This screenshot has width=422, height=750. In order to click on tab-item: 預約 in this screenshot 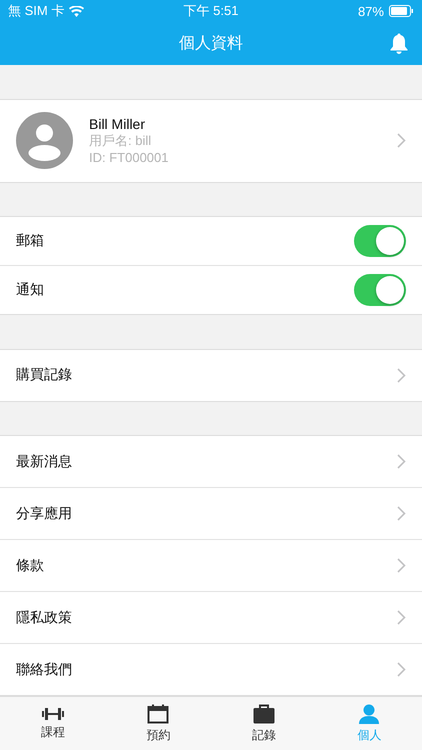, I will do `click(158, 723)`.